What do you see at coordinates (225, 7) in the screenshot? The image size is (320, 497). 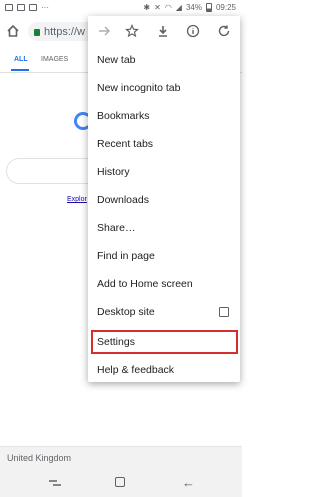 I see `clock: 09:25` at bounding box center [225, 7].